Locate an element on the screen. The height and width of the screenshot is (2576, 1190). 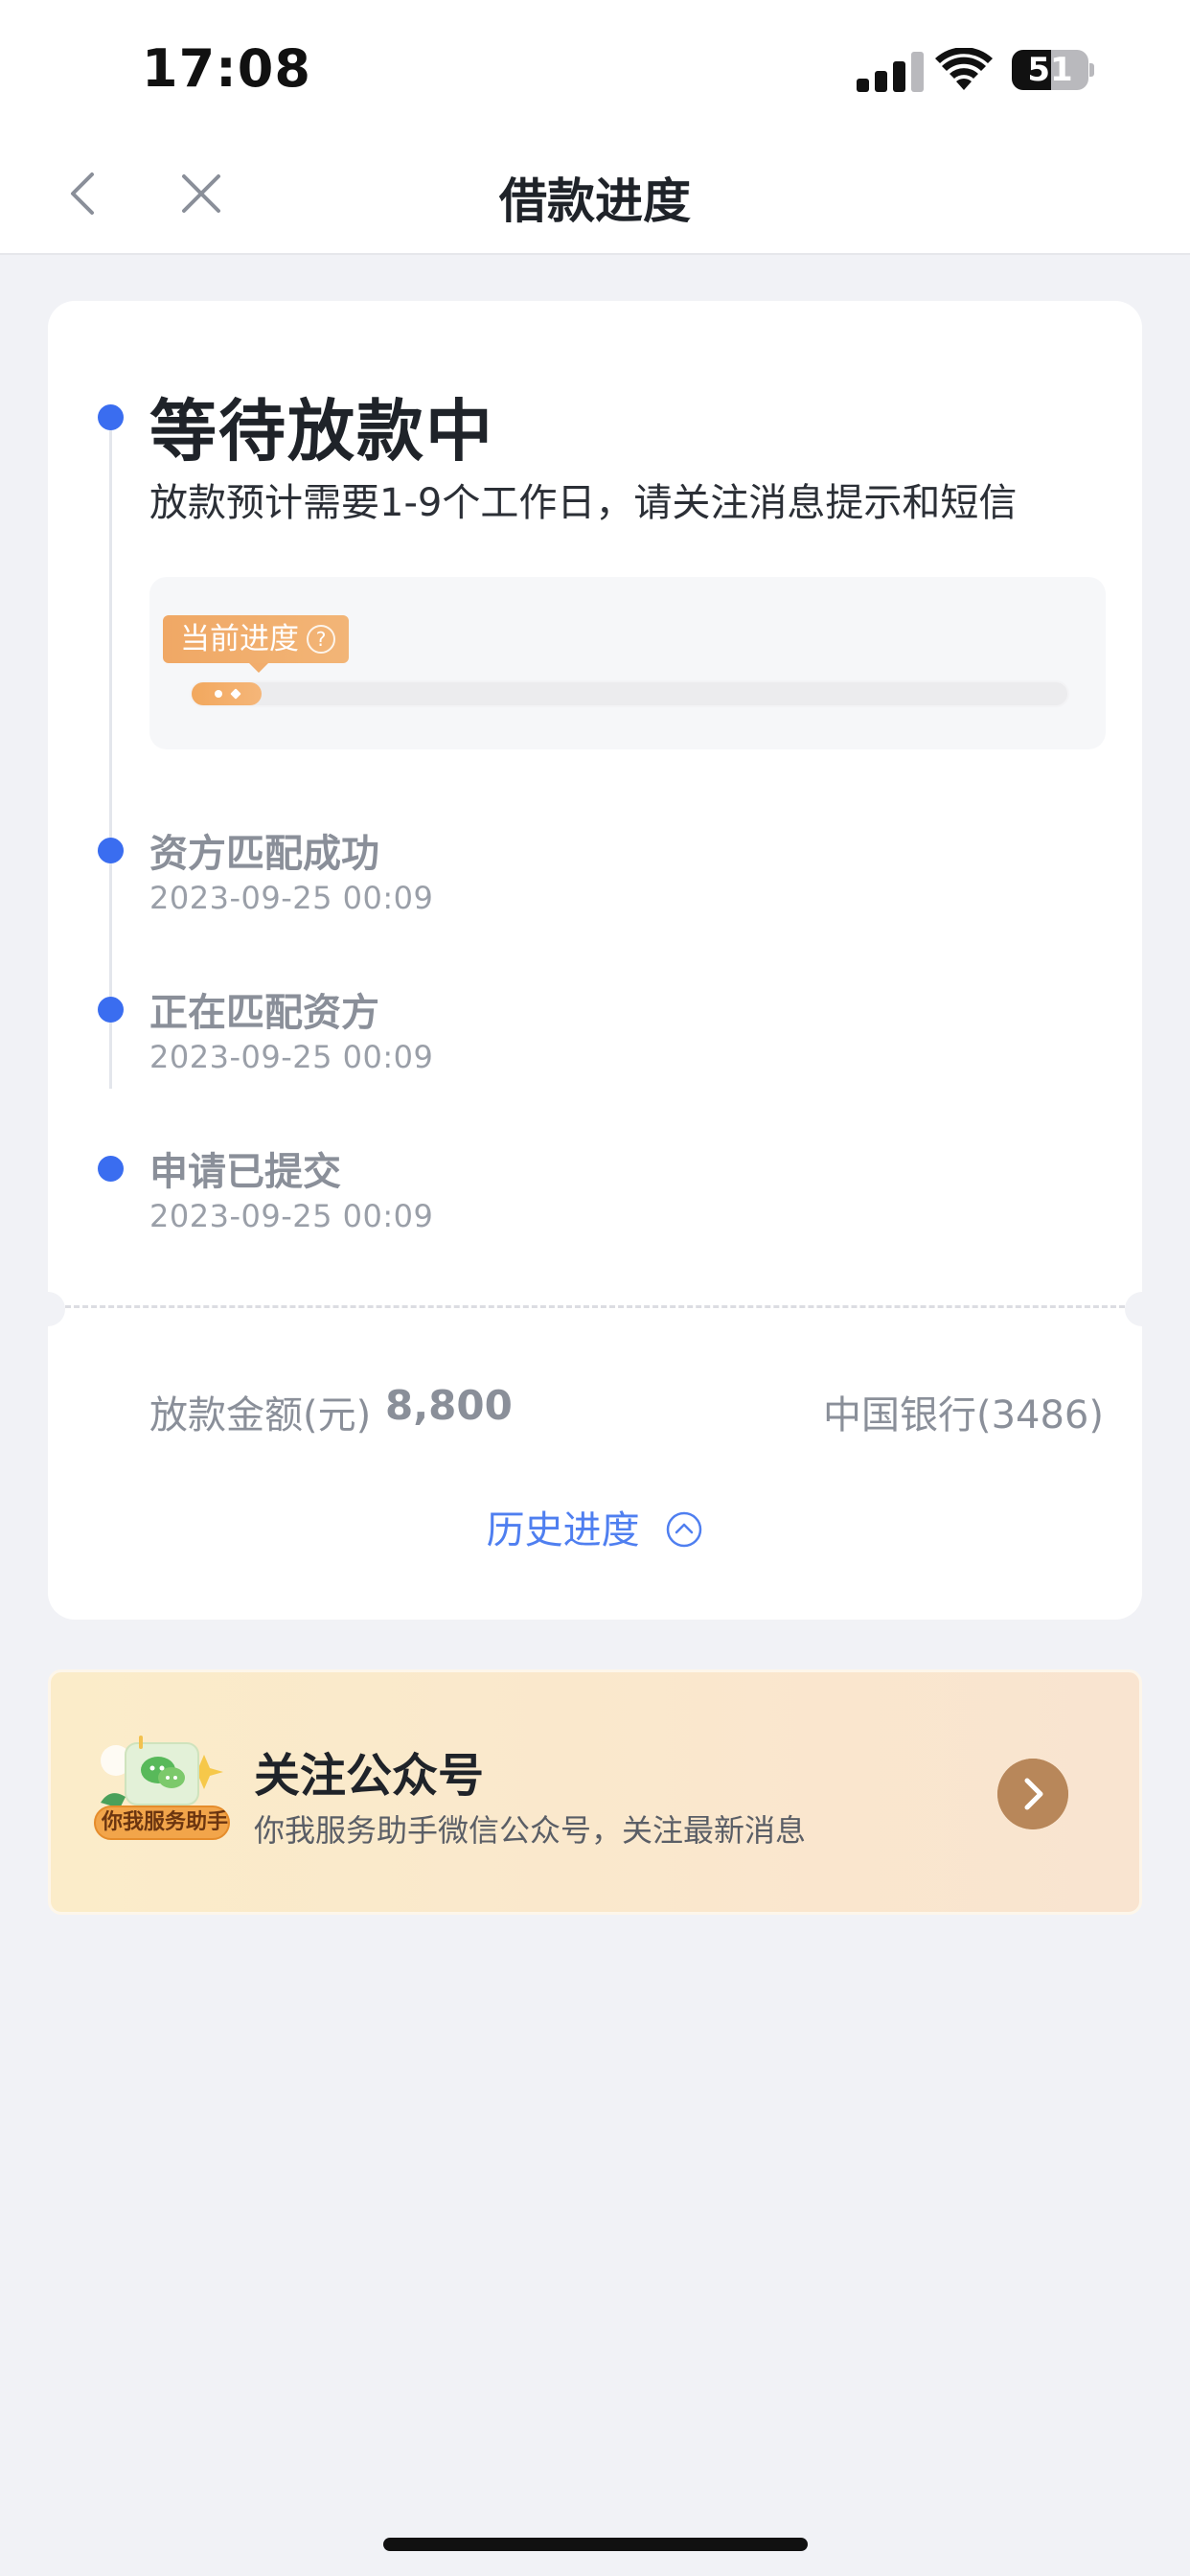
step-title: 正在匹配资方 is located at coordinates (264, 1013).